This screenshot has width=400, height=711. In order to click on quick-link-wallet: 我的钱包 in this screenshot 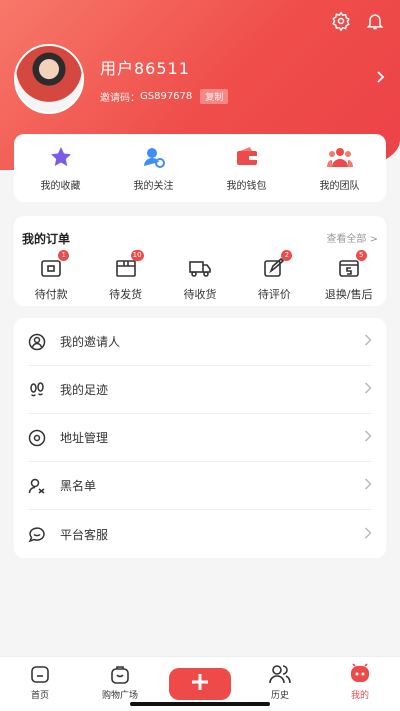, I will do `click(247, 168)`.